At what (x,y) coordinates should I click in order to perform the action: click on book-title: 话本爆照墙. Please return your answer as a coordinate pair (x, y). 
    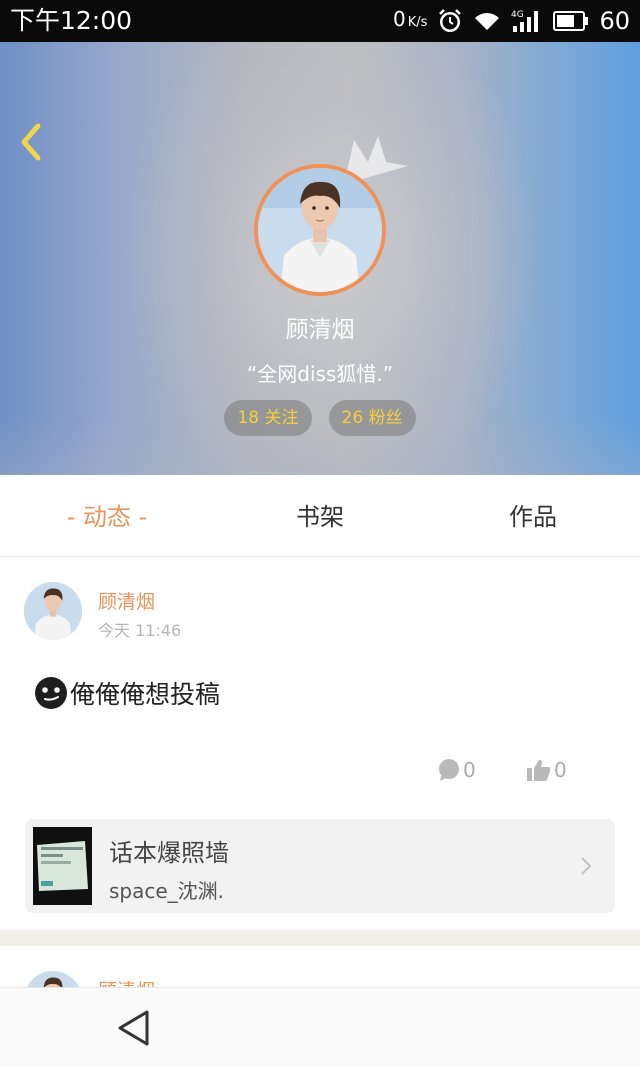
    Looking at the image, I should click on (169, 853).